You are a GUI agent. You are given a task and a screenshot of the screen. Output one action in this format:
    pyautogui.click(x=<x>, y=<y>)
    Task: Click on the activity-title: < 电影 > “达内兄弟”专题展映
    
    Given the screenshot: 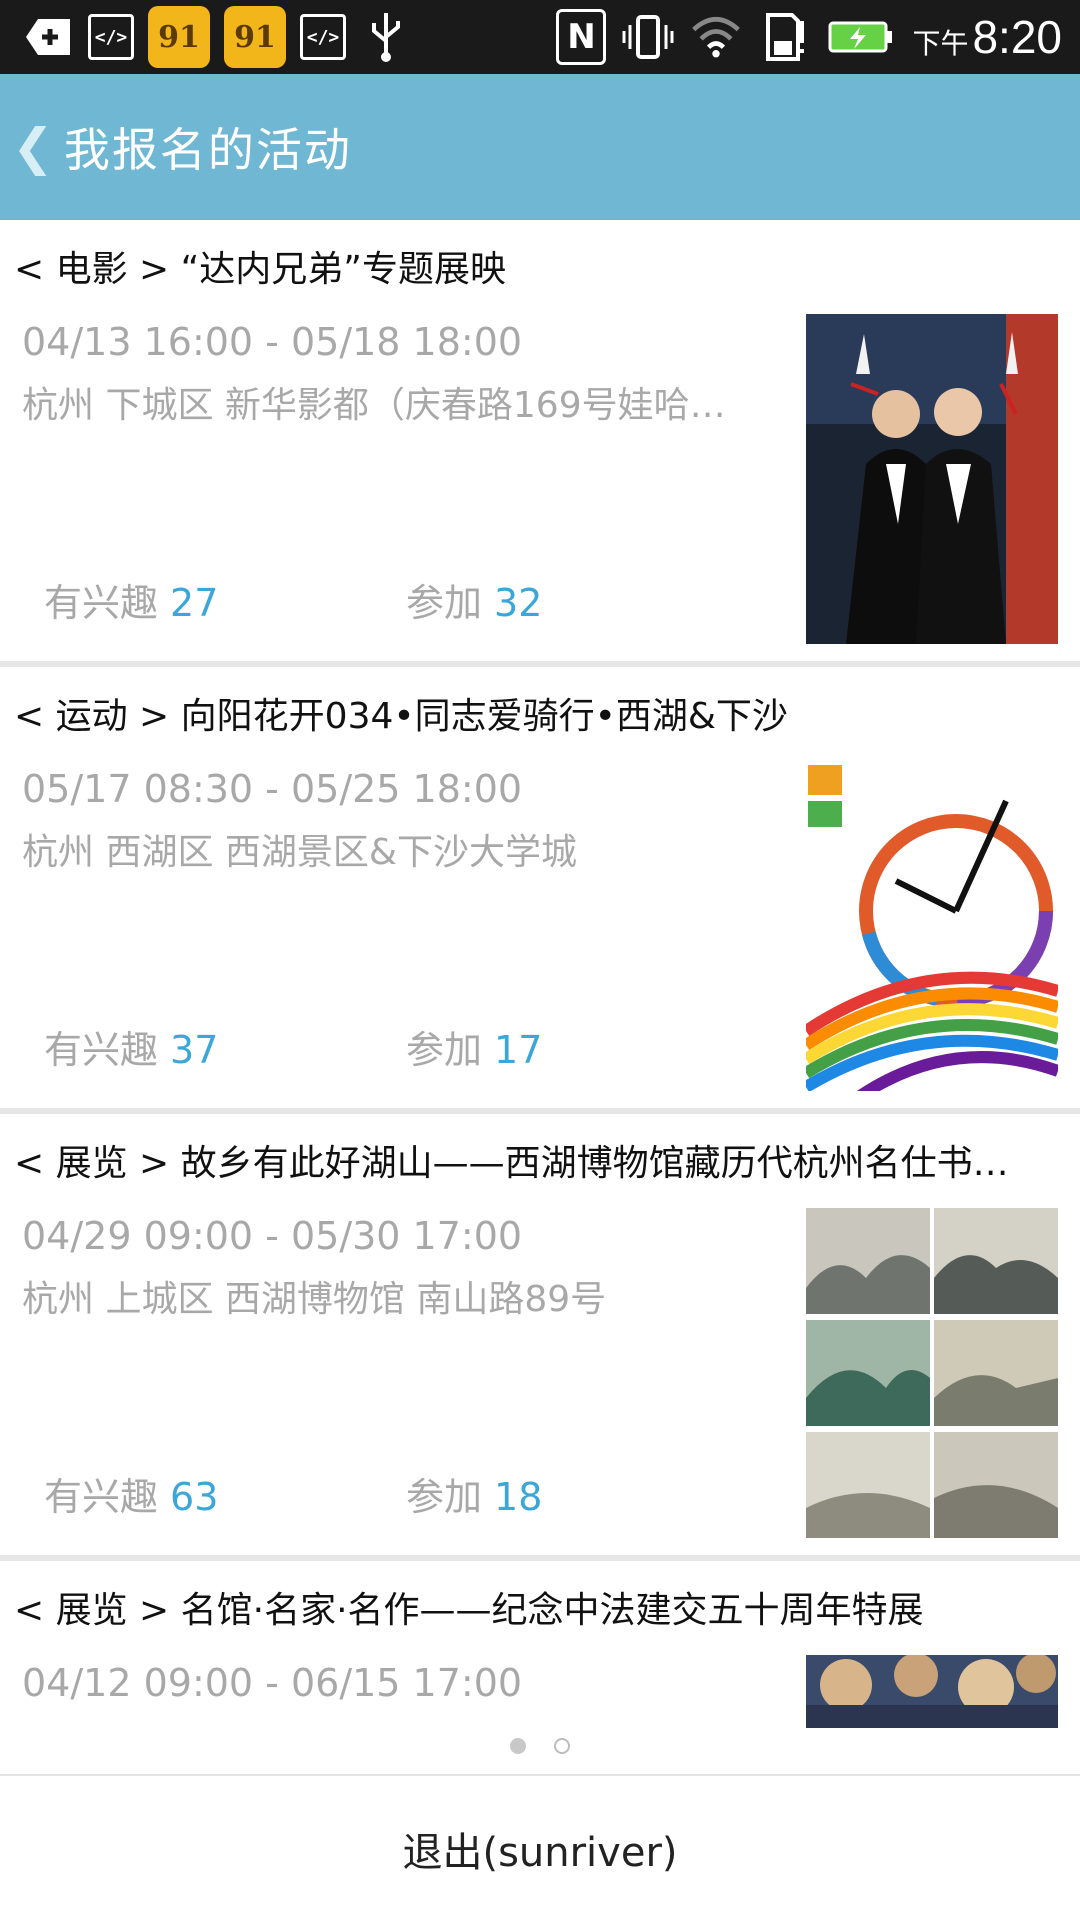 What is the action you would take?
    pyautogui.click(x=260, y=269)
    